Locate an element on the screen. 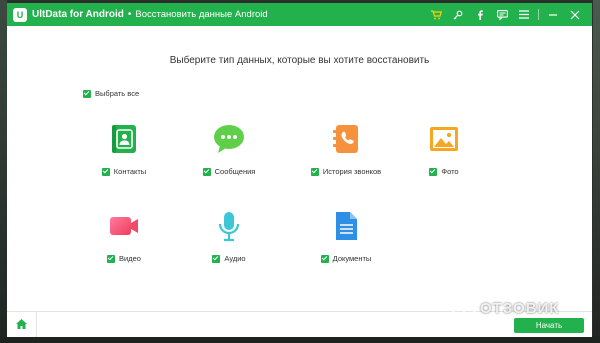  background-left is located at coordinates (3, 171).